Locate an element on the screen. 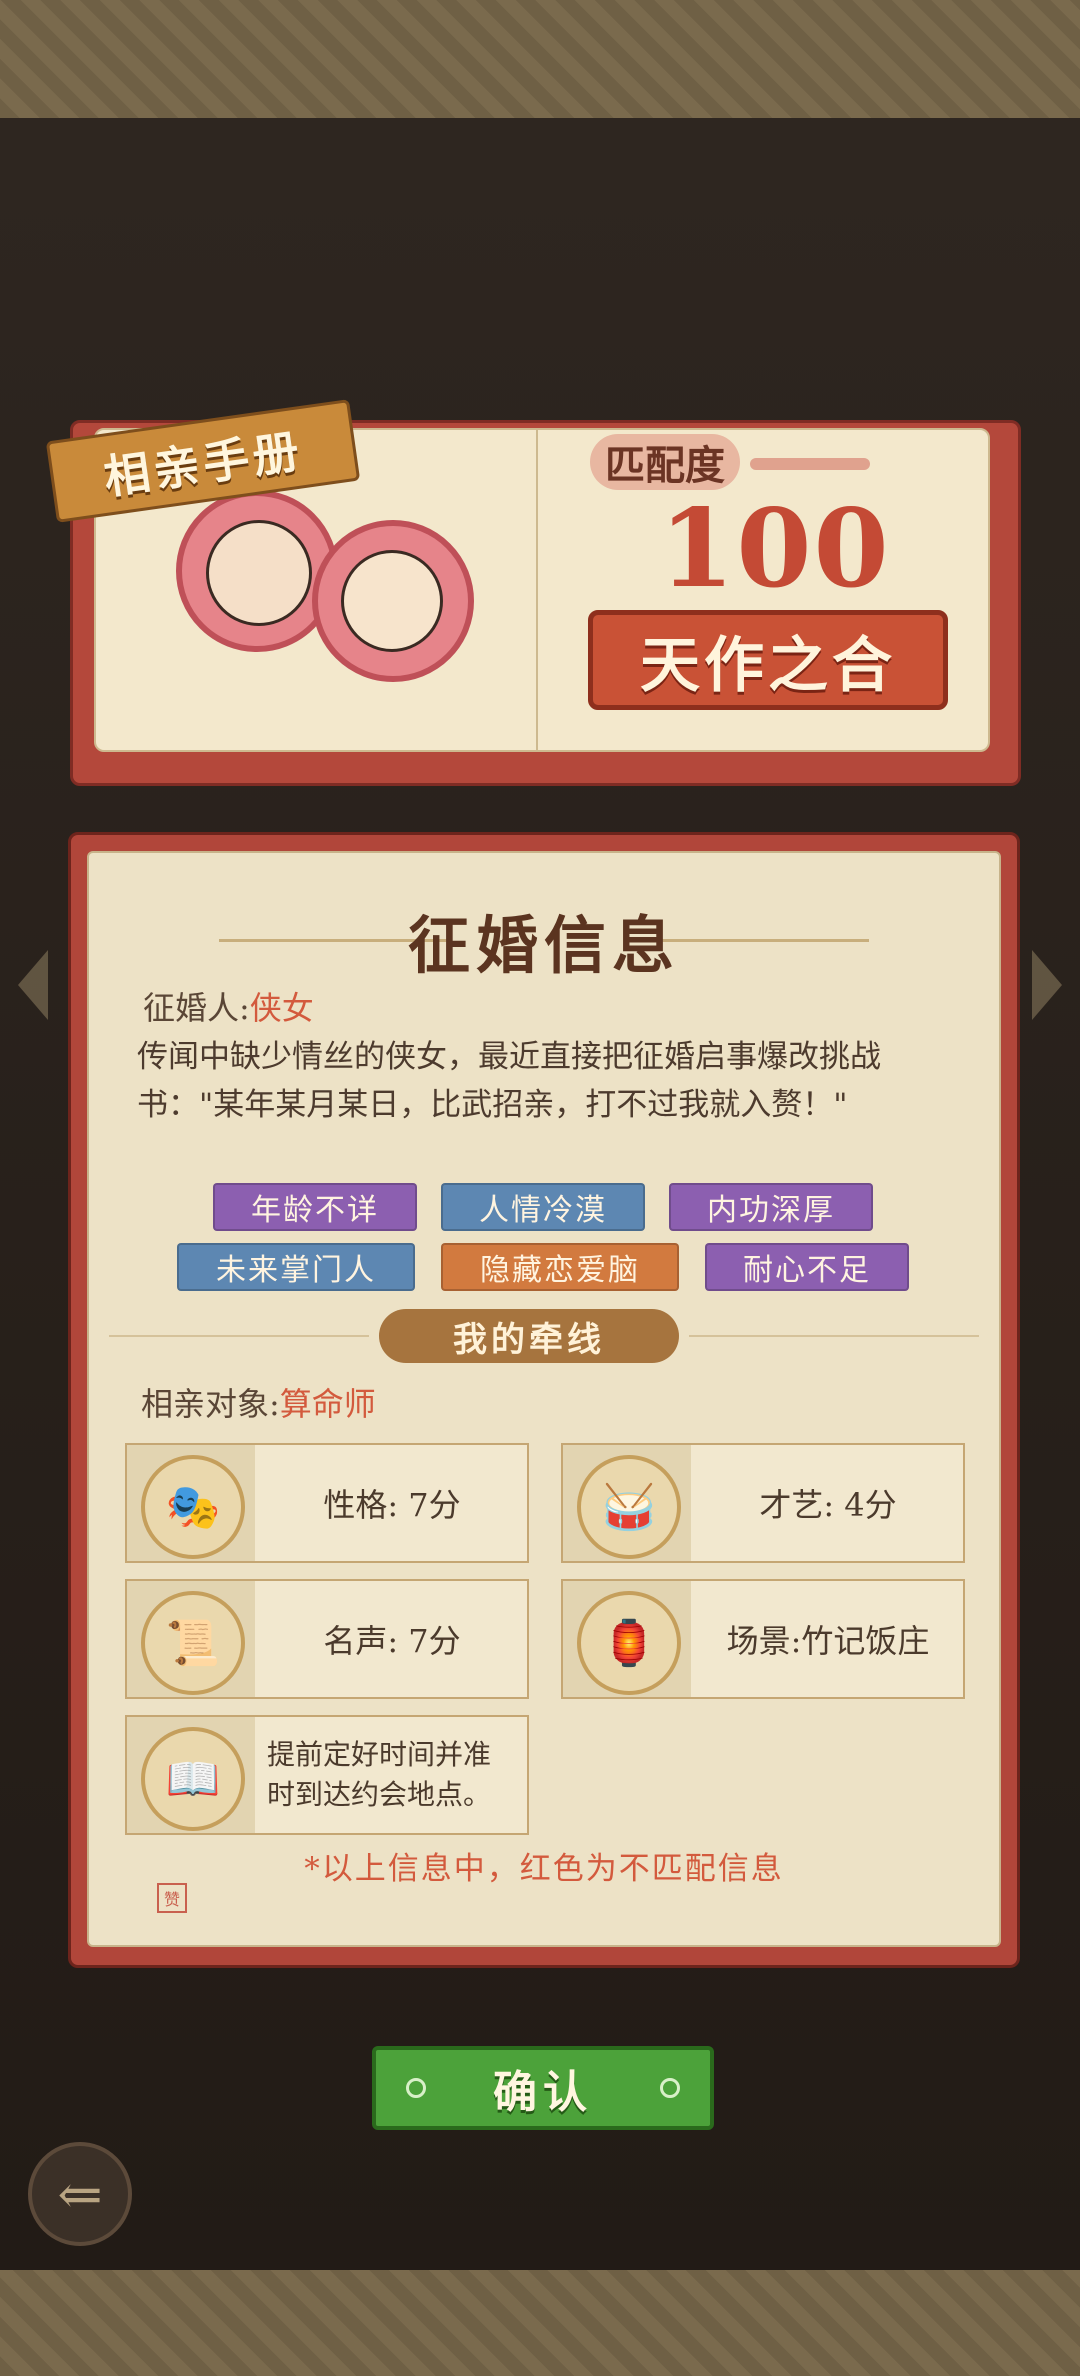 This screenshot has width=1080, height=2376. drum-icon: 🥁 is located at coordinates (629, 1507).